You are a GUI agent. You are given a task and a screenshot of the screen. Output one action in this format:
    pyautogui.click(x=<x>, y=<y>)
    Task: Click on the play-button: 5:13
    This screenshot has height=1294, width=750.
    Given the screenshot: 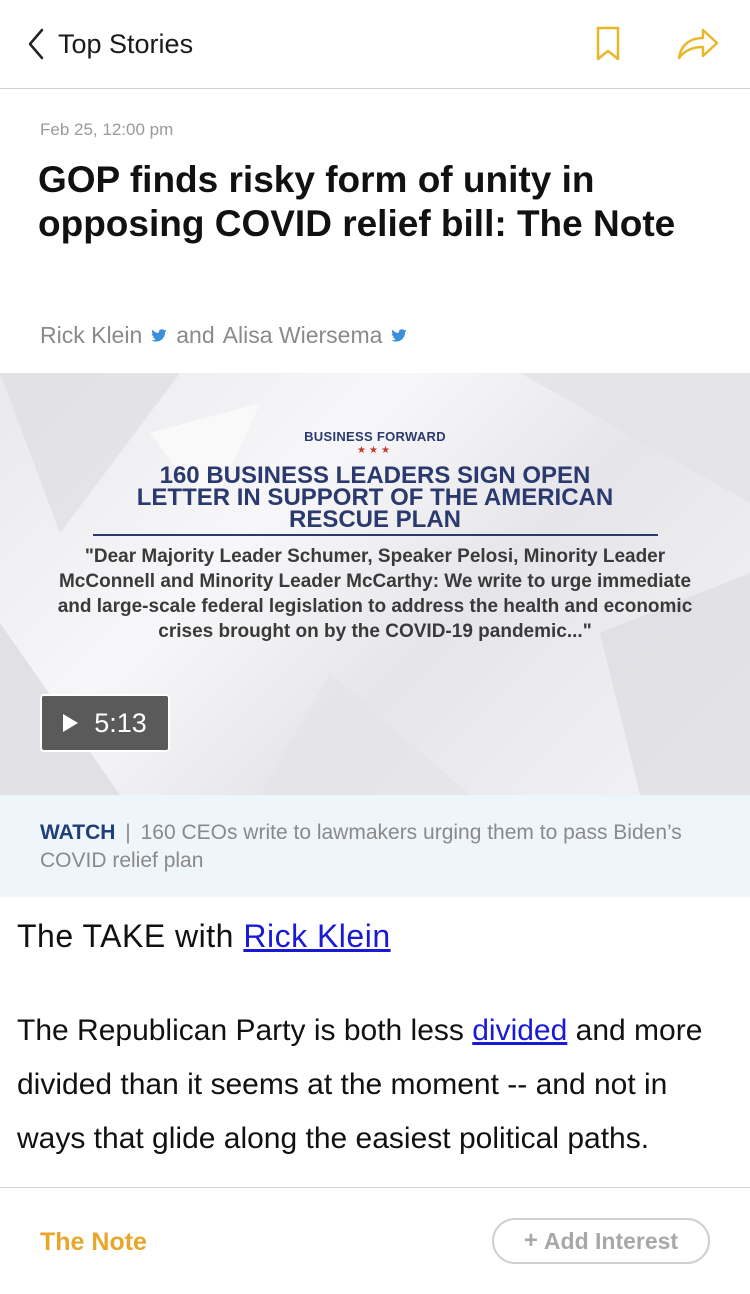 What is the action you would take?
    pyautogui.click(x=105, y=723)
    